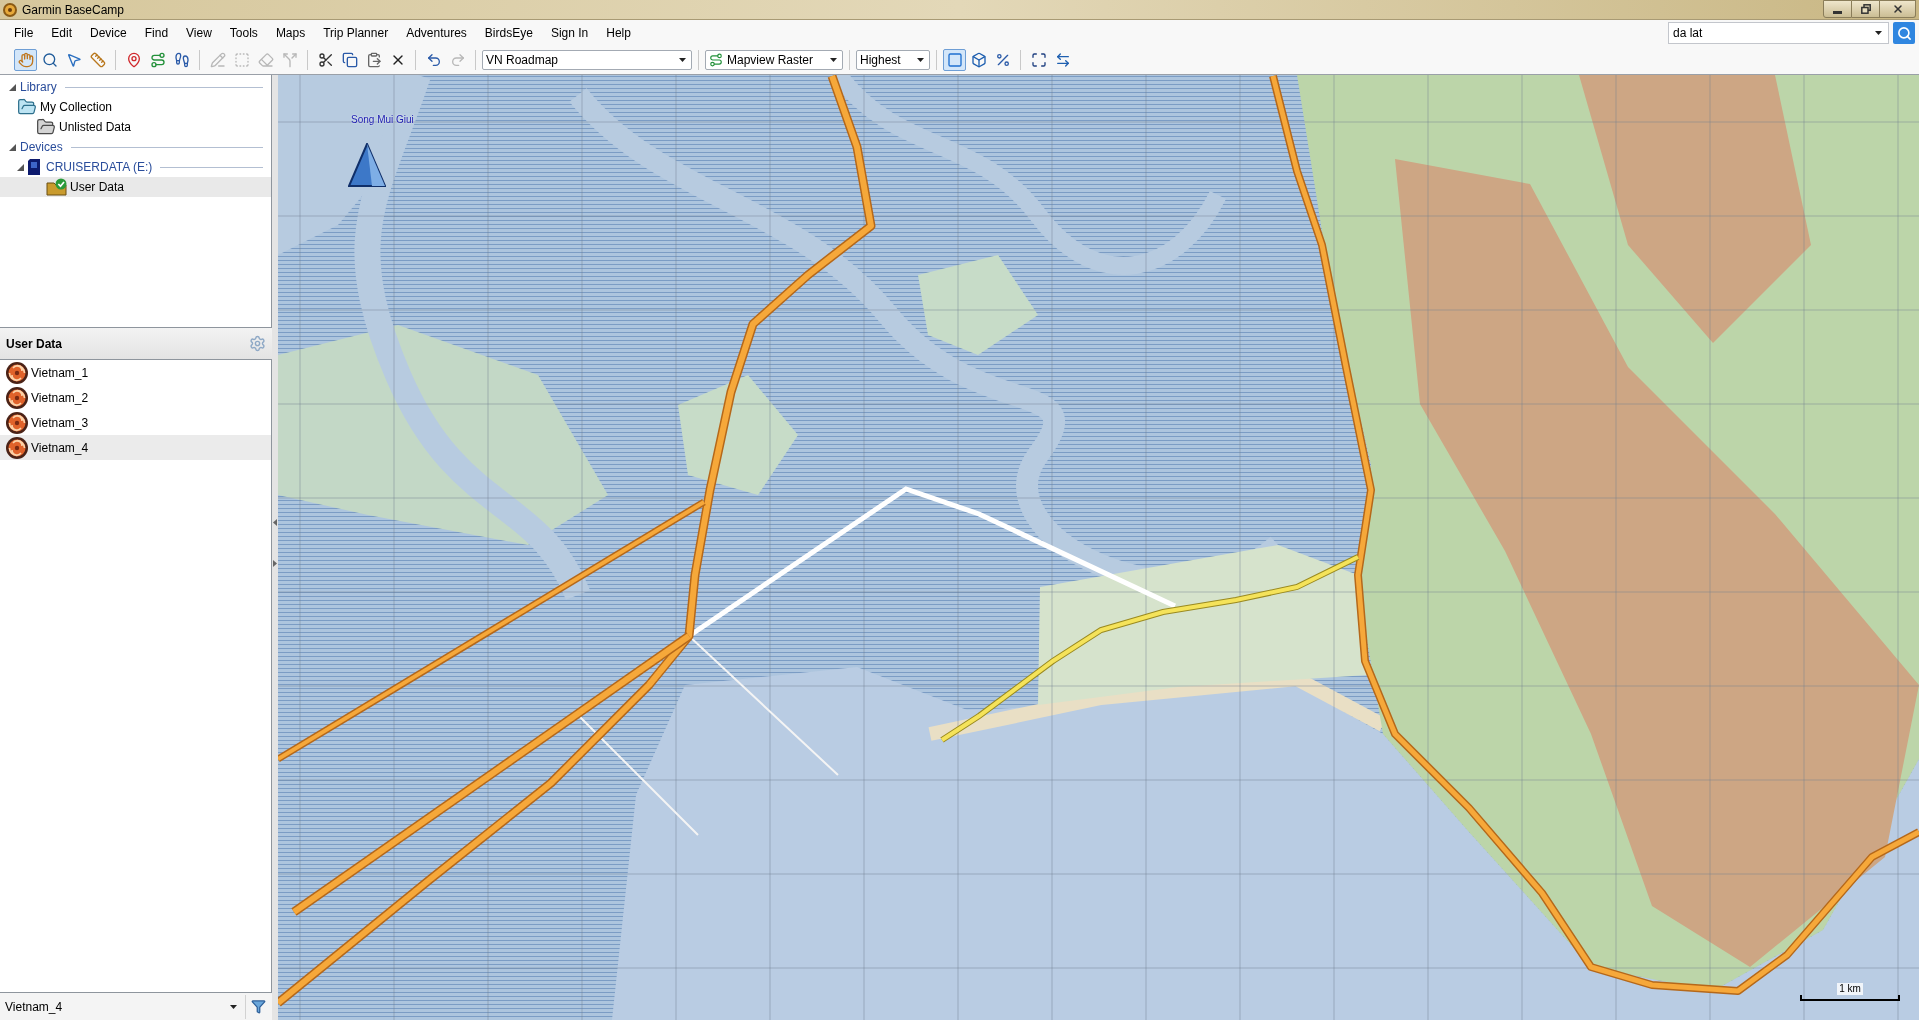 The image size is (1919, 1020). I want to click on scale-label: 1 km, so click(1850, 989).